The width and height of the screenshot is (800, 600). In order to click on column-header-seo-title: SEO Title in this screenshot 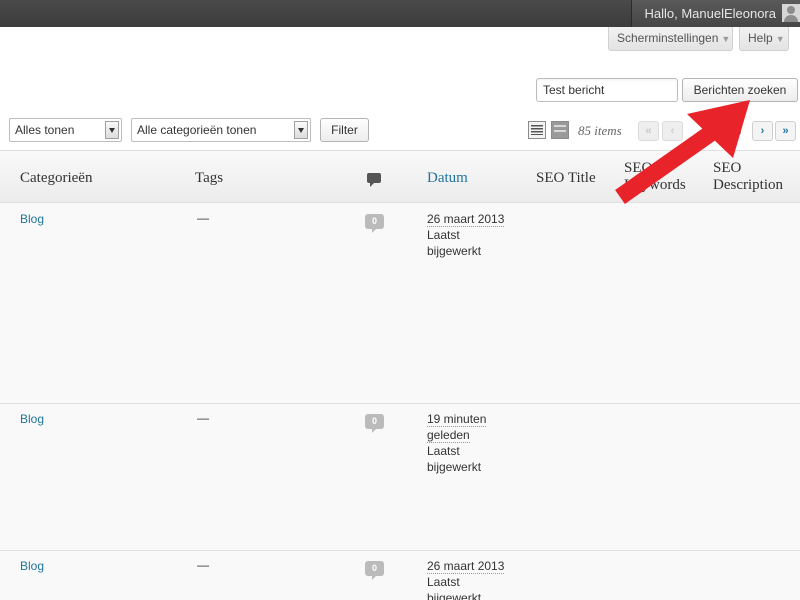, I will do `click(566, 178)`.